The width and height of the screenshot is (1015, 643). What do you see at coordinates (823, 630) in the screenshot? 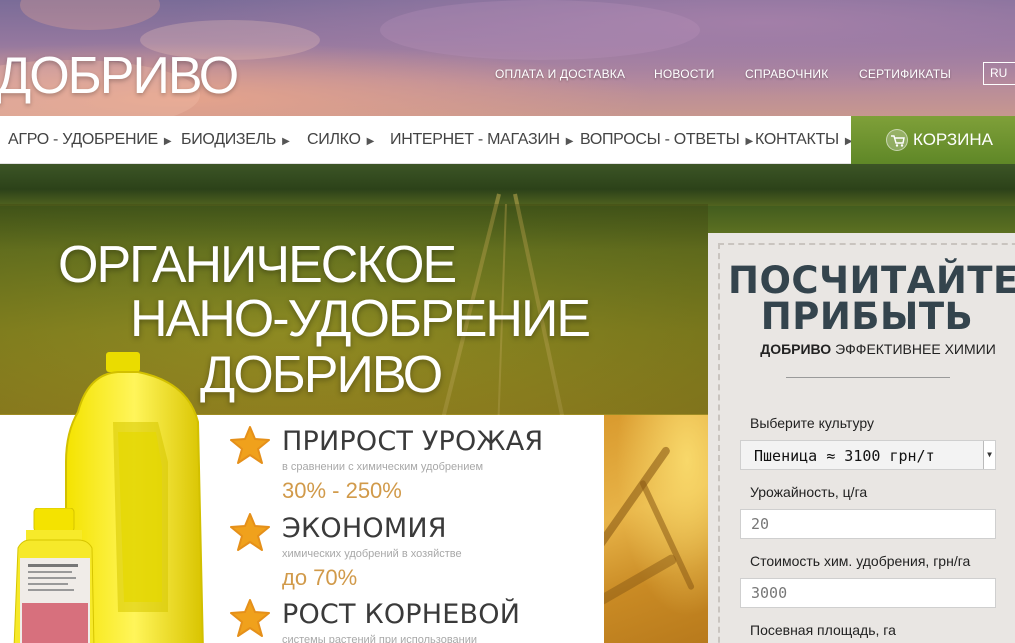
I see `area-label: Посевная площадь, га` at bounding box center [823, 630].